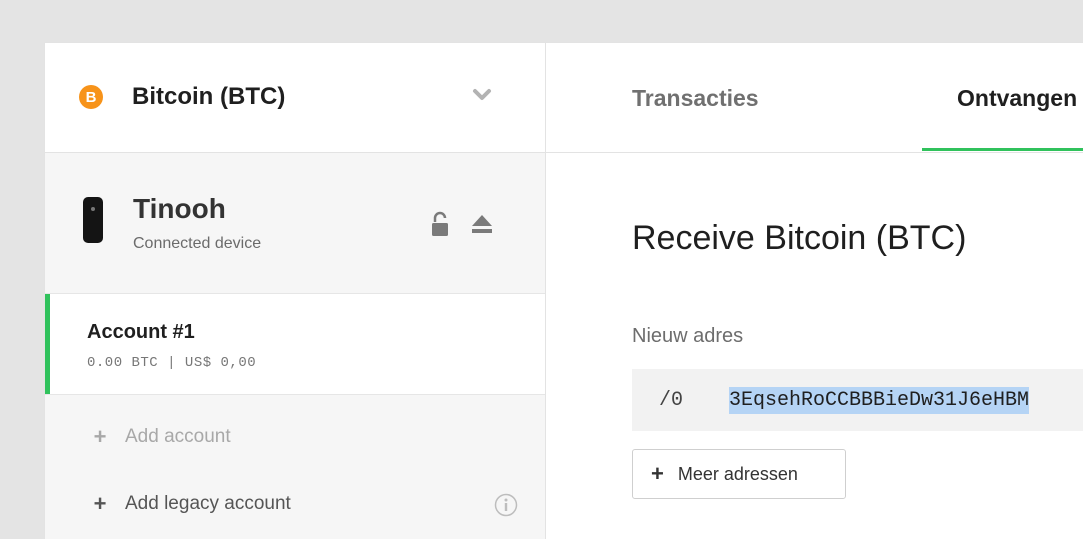  I want to click on new-address-label: Nieuw adres, so click(688, 336).